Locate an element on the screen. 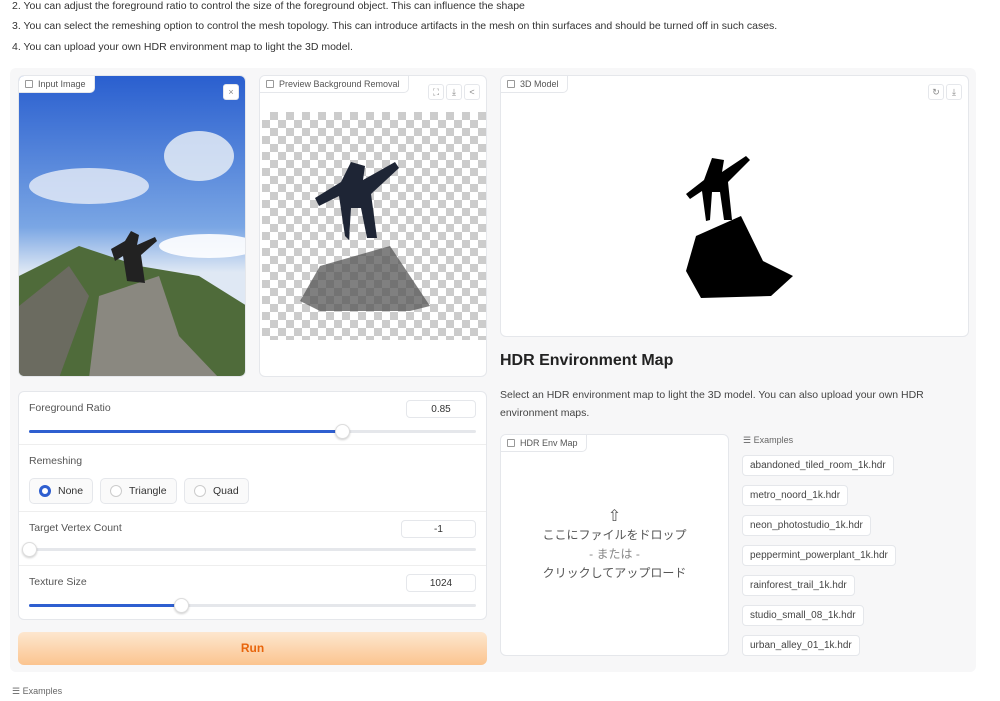 This screenshot has height=701, width=1000. hdr-example-item: rainforest_trail_1k.hdr is located at coordinates (798, 585).